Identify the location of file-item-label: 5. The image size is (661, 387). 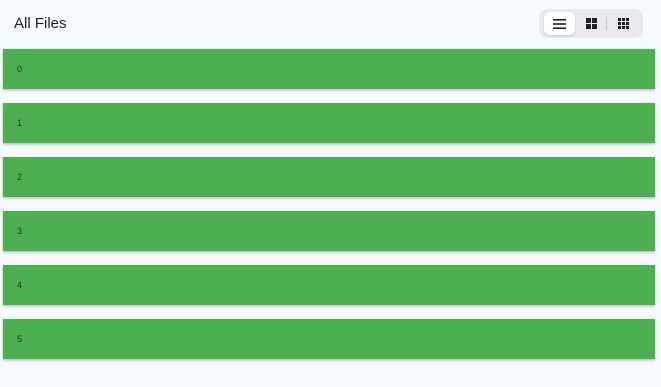
(20, 339).